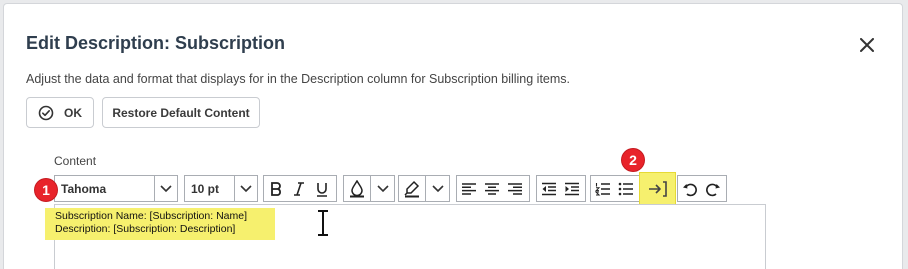 The image size is (908, 269). I want to click on align-center-icon, so click(491, 188).